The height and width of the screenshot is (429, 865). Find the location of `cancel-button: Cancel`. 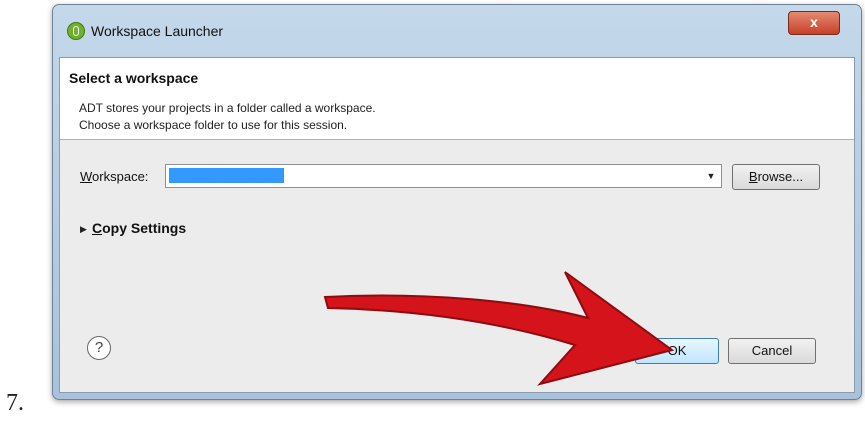

cancel-button: Cancel is located at coordinates (772, 351).